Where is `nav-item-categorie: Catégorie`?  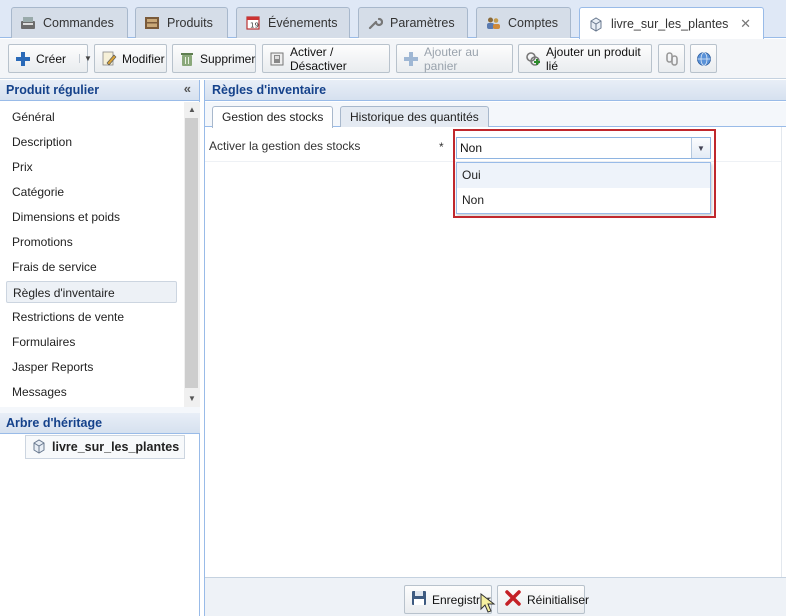 nav-item-categorie: Catégorie is located at coordinates (91, 192).